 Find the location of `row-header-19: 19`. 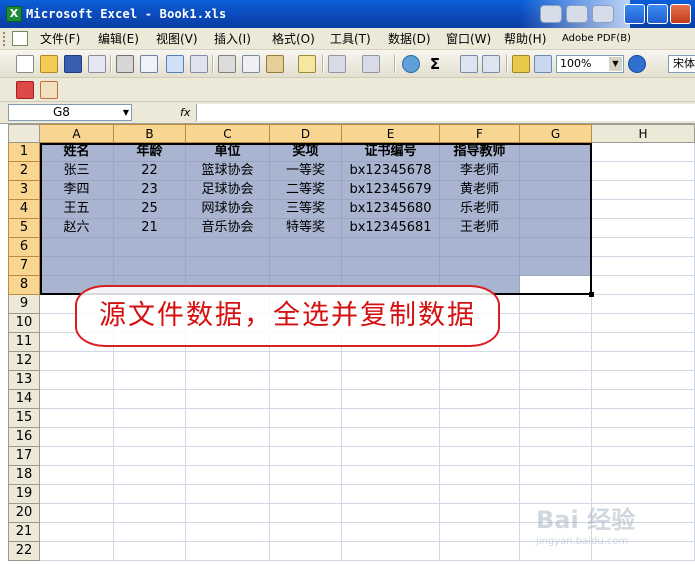

row-header-19: 19 is located at coordinates (24, 494).